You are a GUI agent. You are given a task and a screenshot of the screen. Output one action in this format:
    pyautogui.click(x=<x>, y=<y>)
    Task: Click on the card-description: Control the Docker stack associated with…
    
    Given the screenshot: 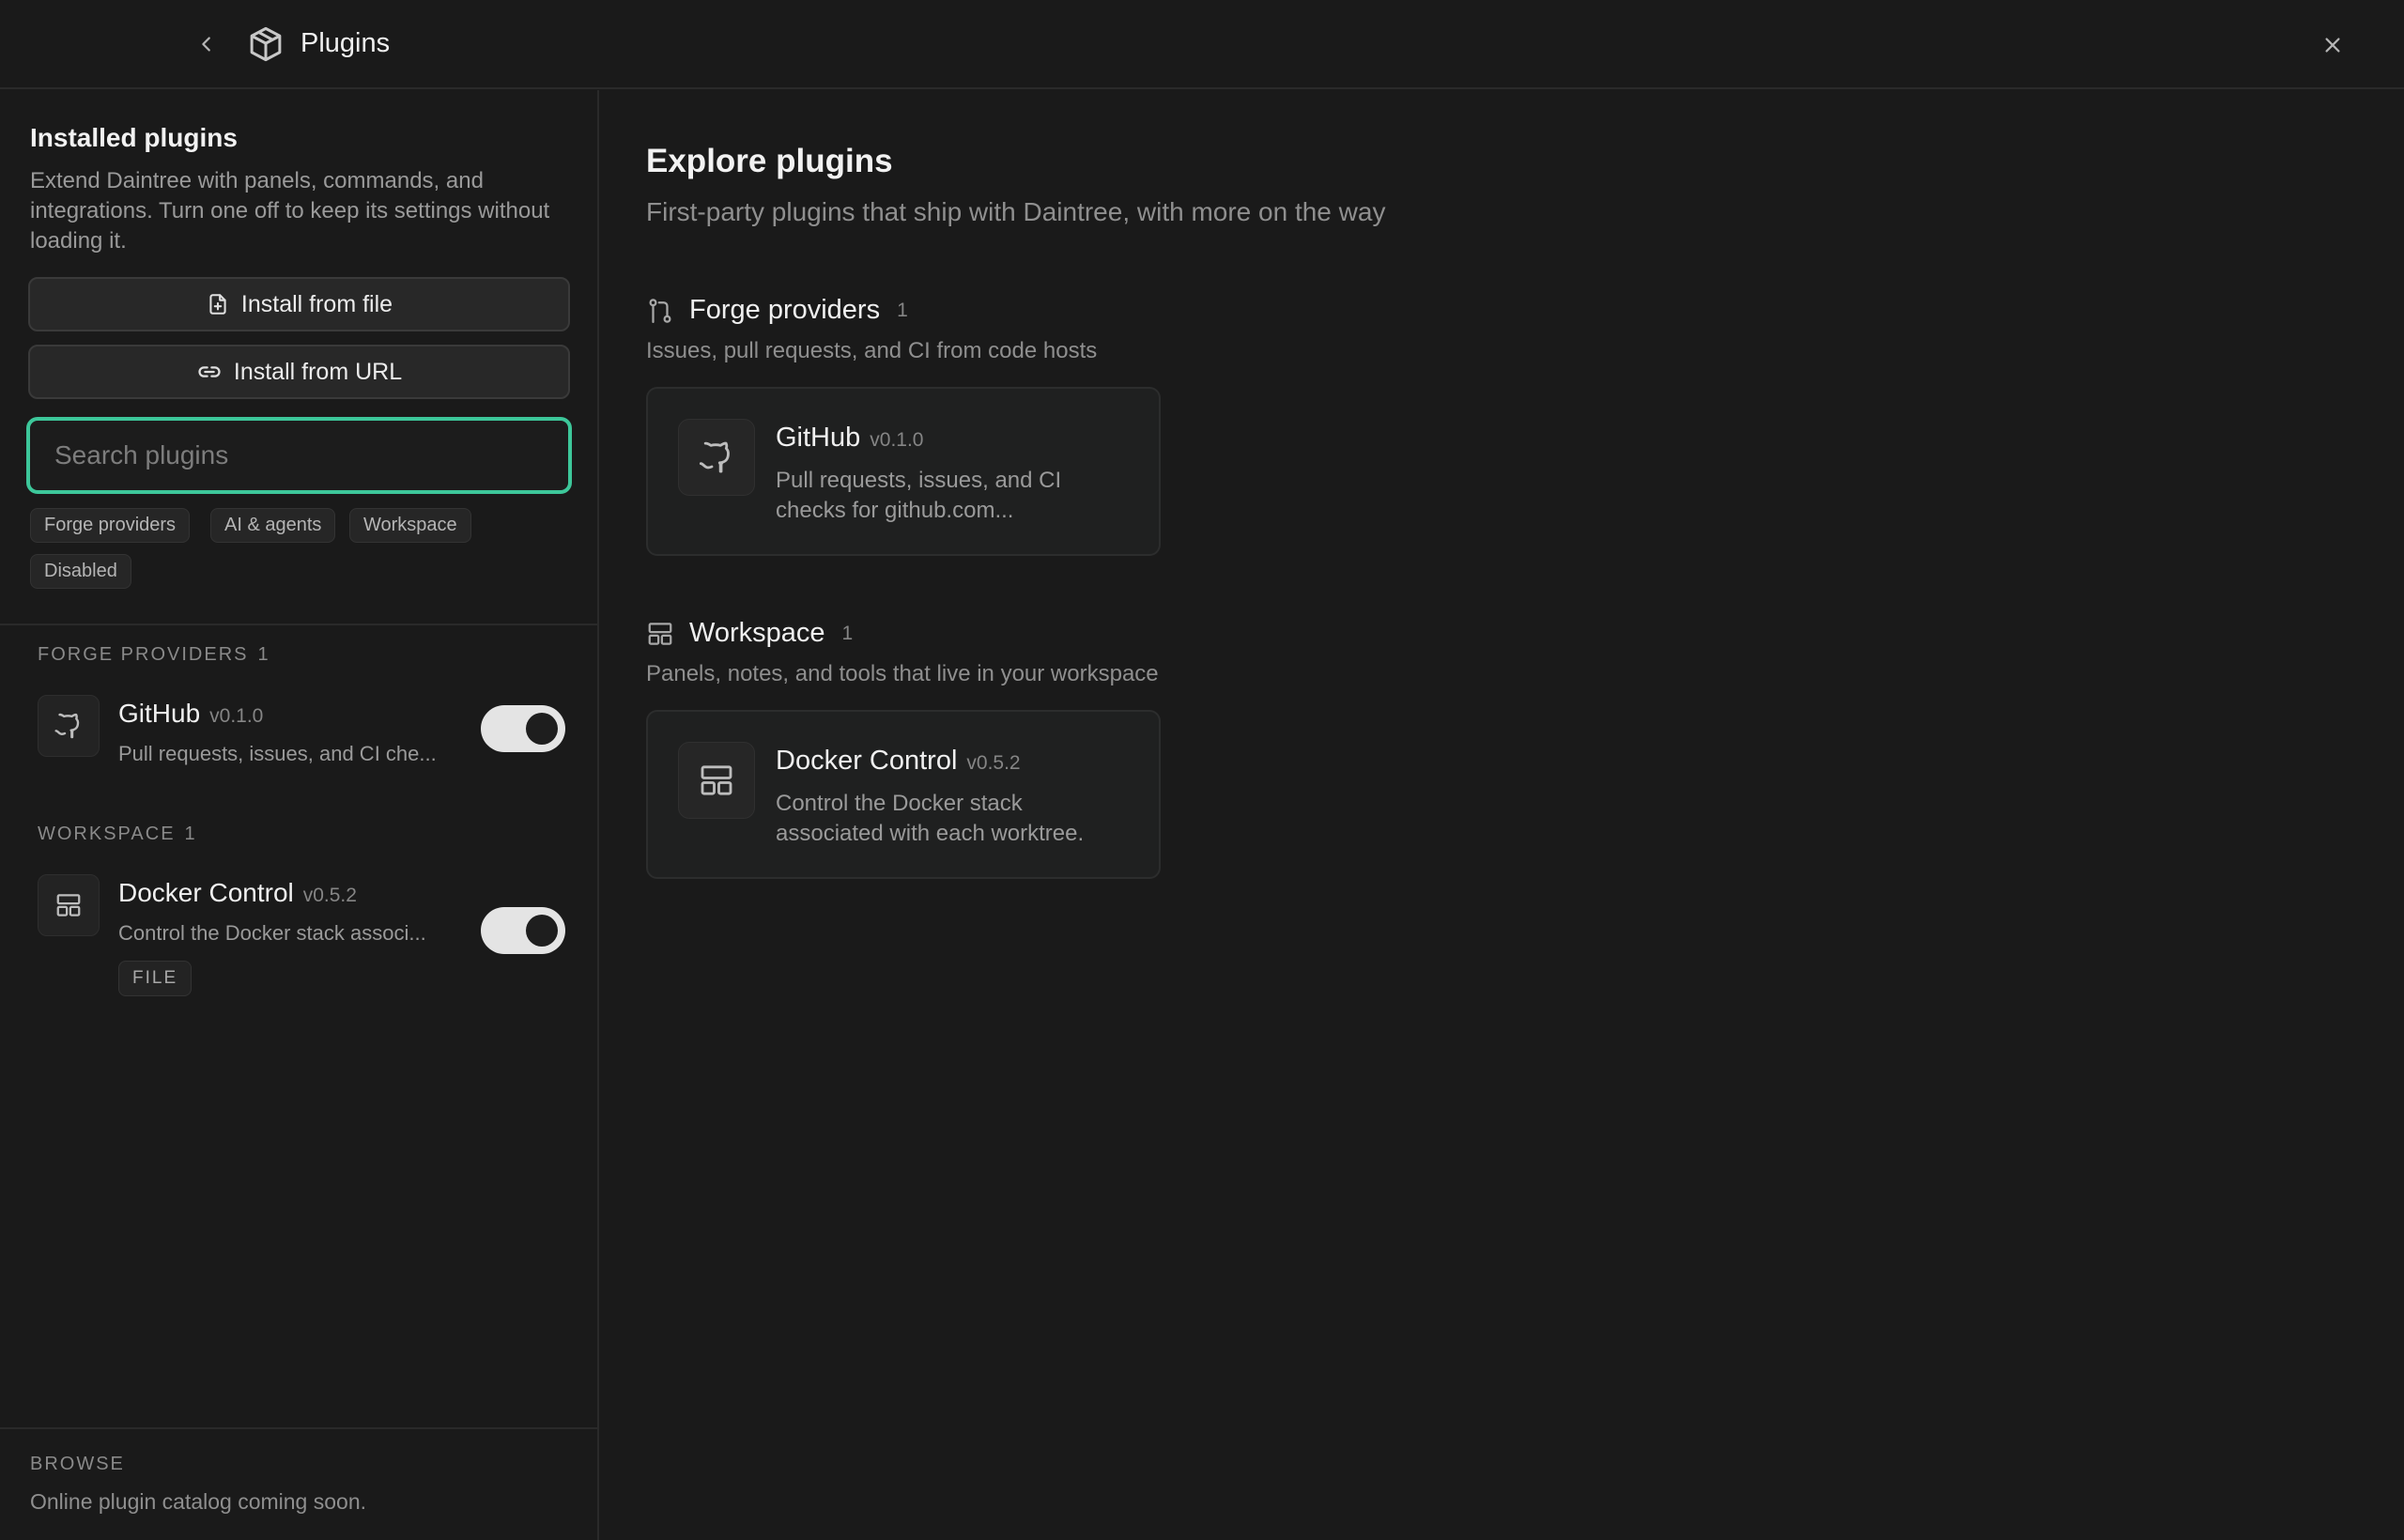 What is the action you would take?
    pyautogui.click(x=930, y=818)
    